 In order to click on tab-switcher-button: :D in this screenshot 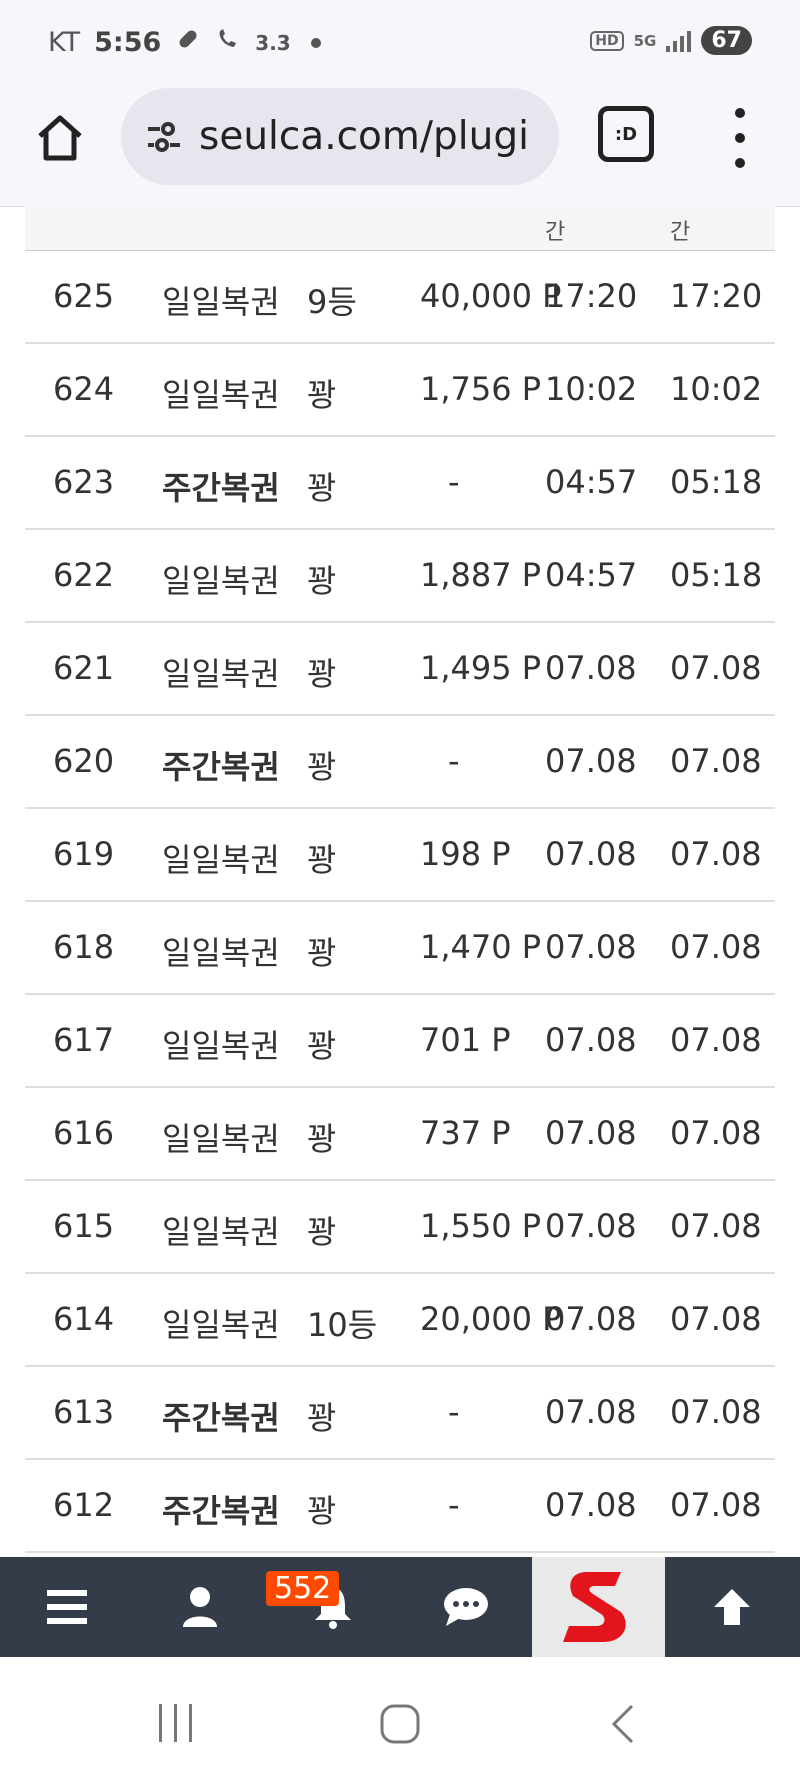, I will do `click(626, 134)`.